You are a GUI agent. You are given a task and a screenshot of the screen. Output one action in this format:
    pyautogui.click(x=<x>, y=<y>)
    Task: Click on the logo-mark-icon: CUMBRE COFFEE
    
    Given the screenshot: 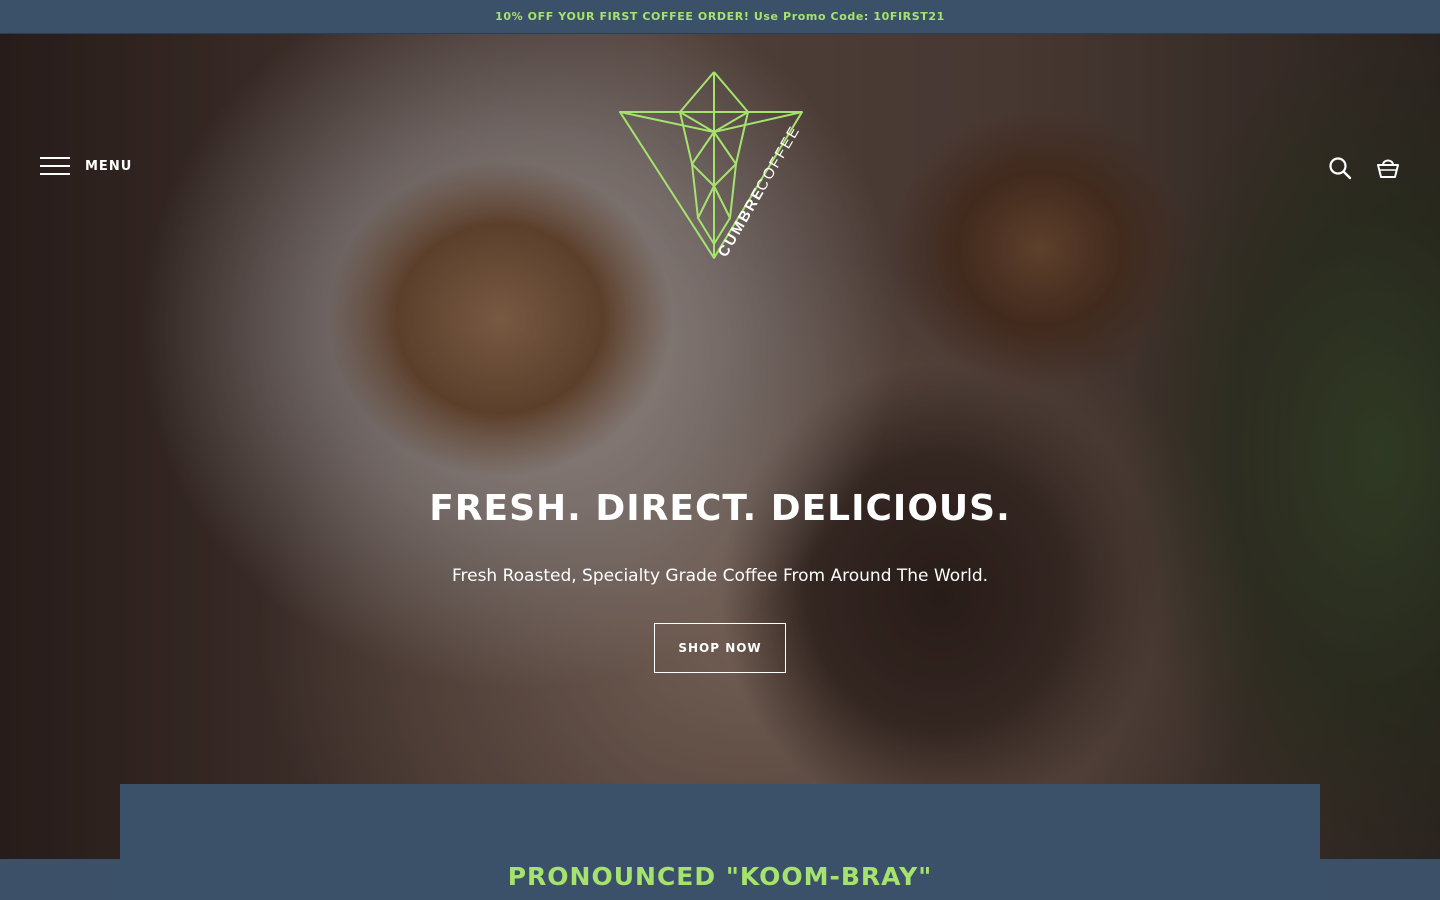 What is the action you would take?
    pyautogui.click(x=711, y=165)
    